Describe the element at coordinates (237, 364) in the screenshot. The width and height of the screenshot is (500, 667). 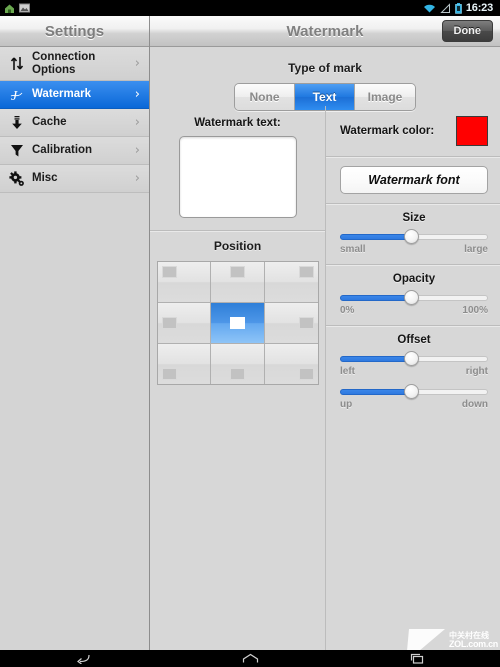
I see `position-cell-bottom-center` at that location.